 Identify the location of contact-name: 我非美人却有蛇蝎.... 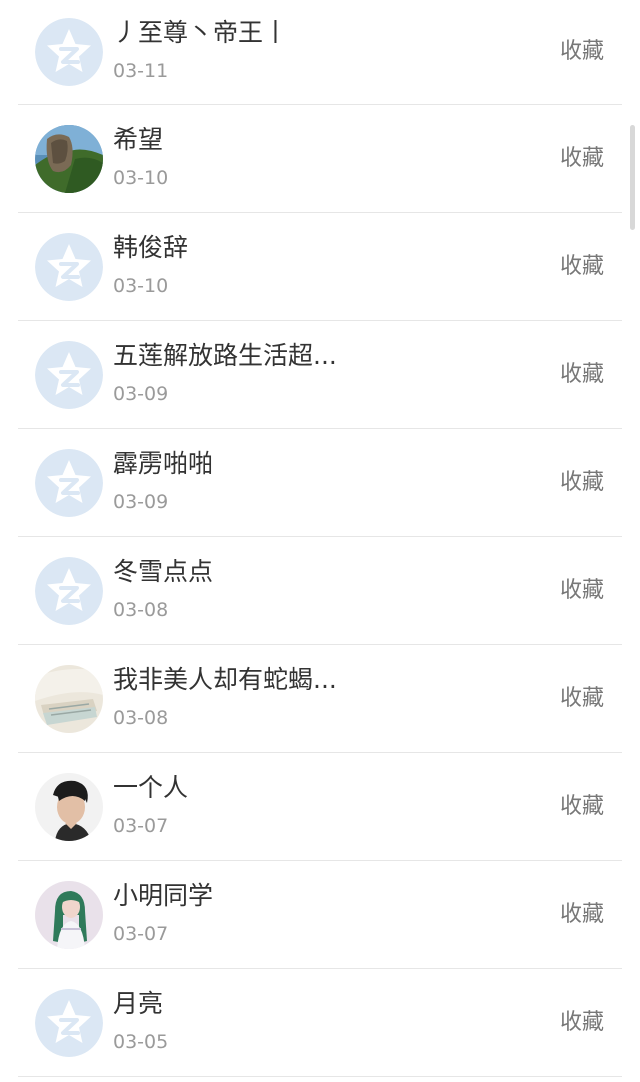
(225, 679).